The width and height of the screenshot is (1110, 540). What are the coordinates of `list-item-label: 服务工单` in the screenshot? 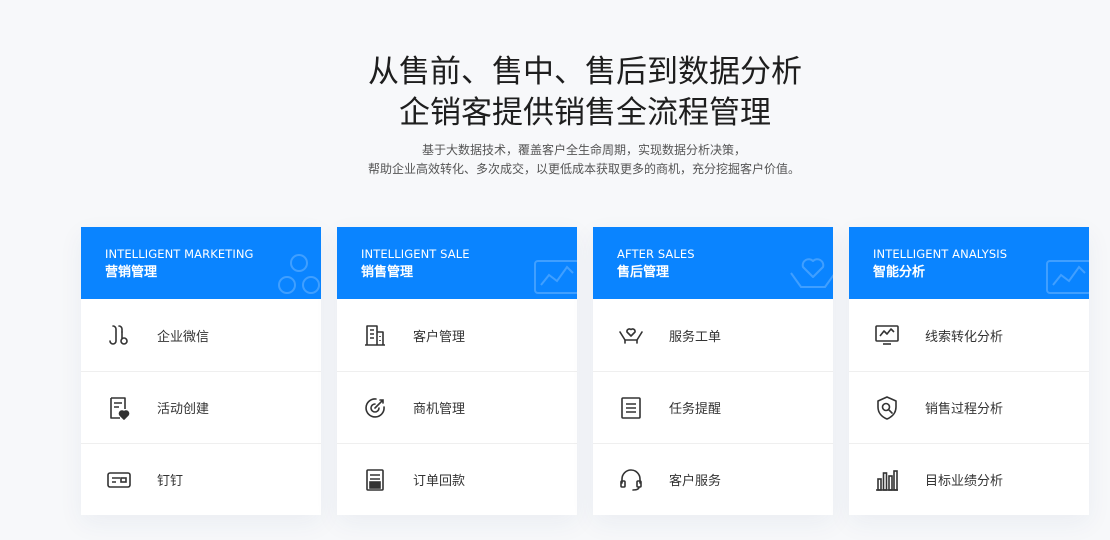 It's located at (695, 337).